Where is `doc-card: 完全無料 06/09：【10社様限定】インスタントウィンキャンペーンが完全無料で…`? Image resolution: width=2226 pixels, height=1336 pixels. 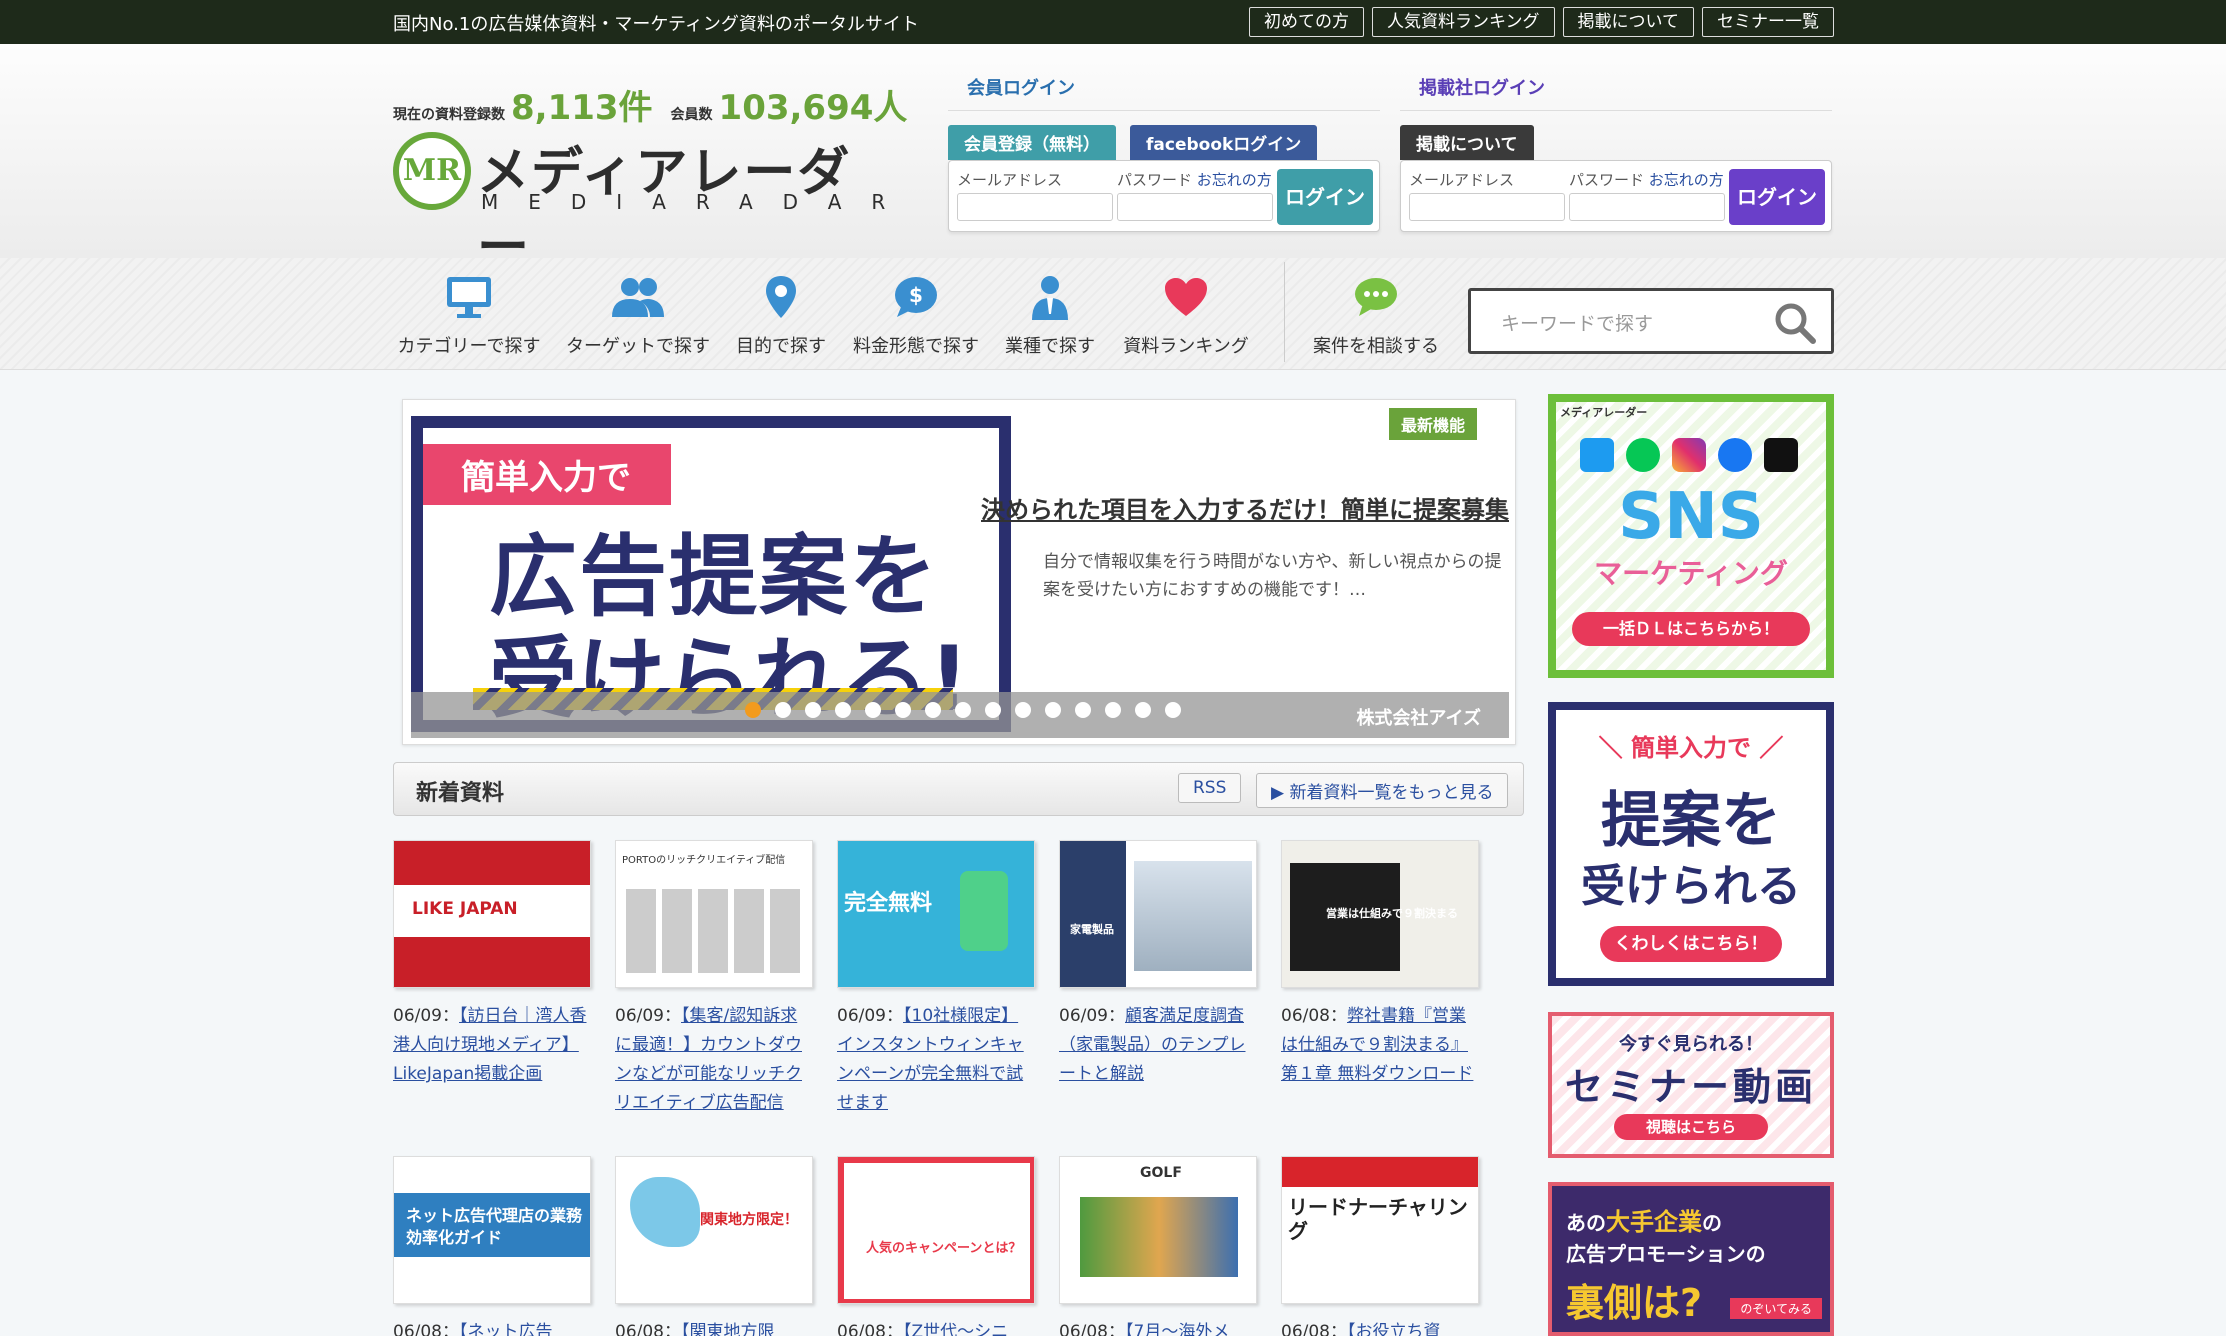 doc-card: 完全無料 06/09：【10社様限定】インスタントウィンキャンペーンが完全無料で… is located at coordinates (936, 979).